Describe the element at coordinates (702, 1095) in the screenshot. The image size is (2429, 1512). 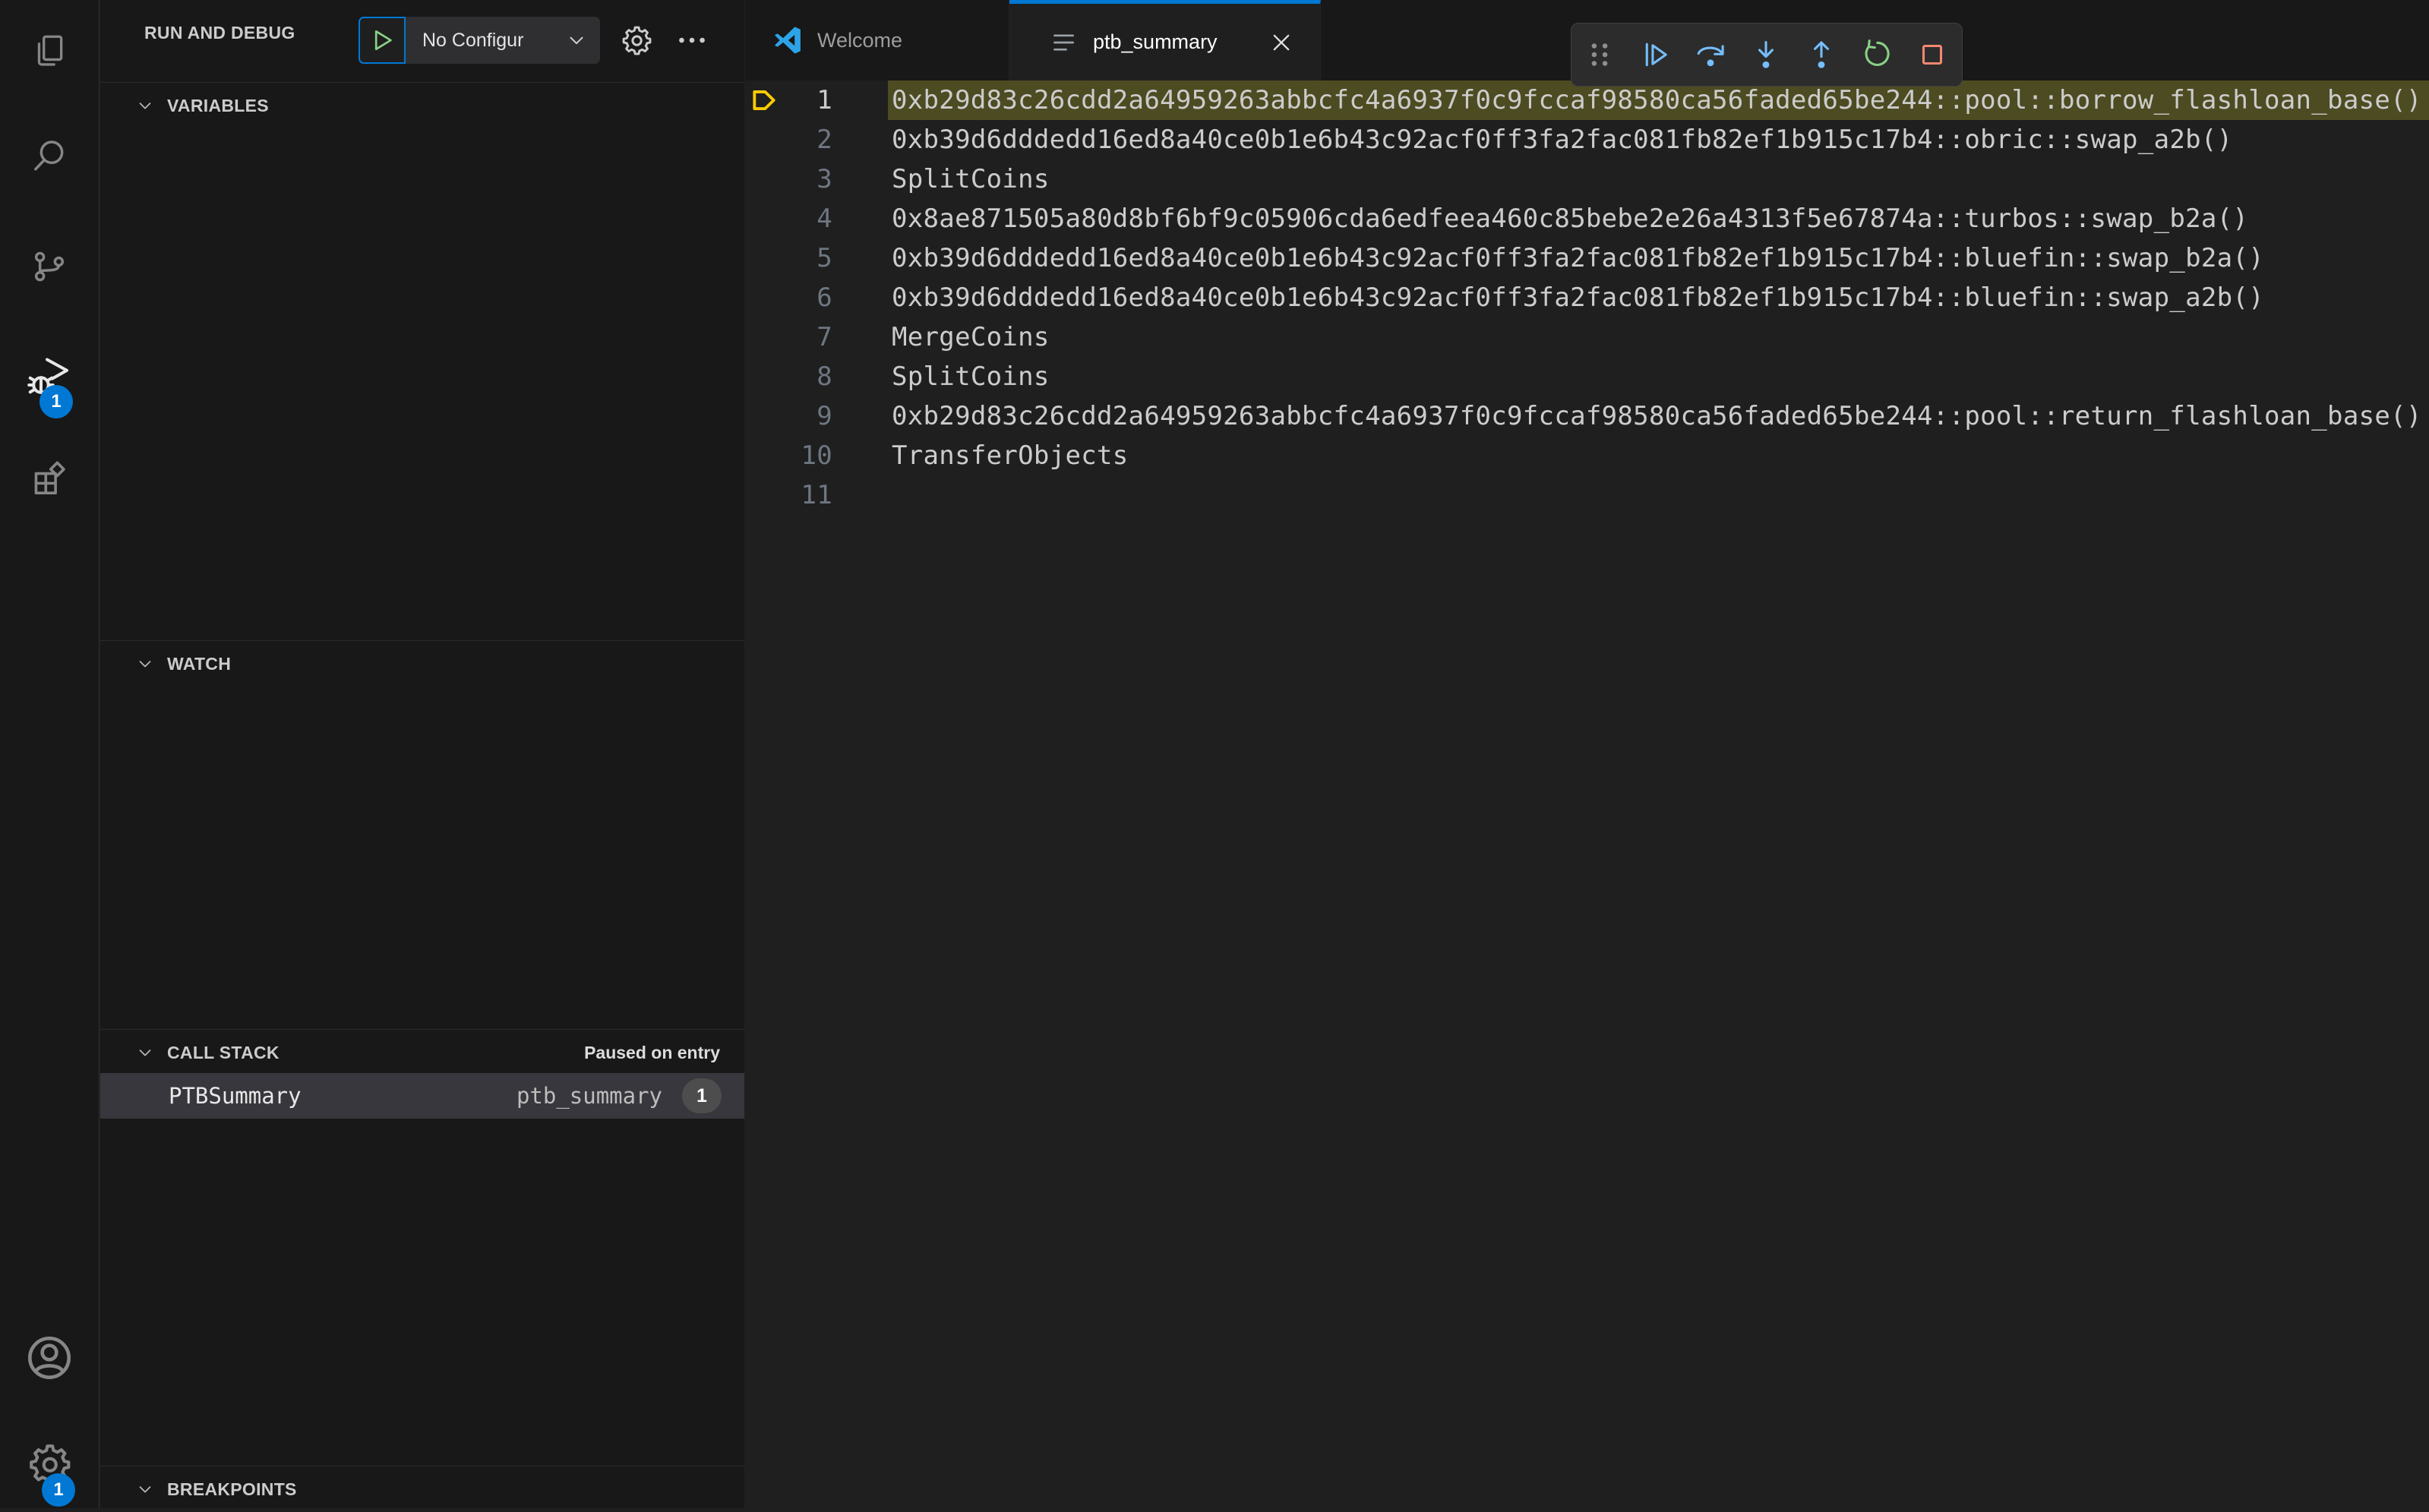
I see `frame-badge: 1` at that location.